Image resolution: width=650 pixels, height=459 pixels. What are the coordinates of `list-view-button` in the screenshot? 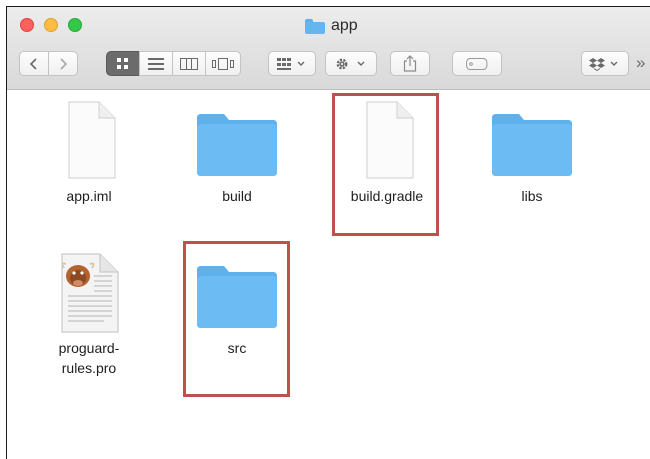 It's located at (156, 63).